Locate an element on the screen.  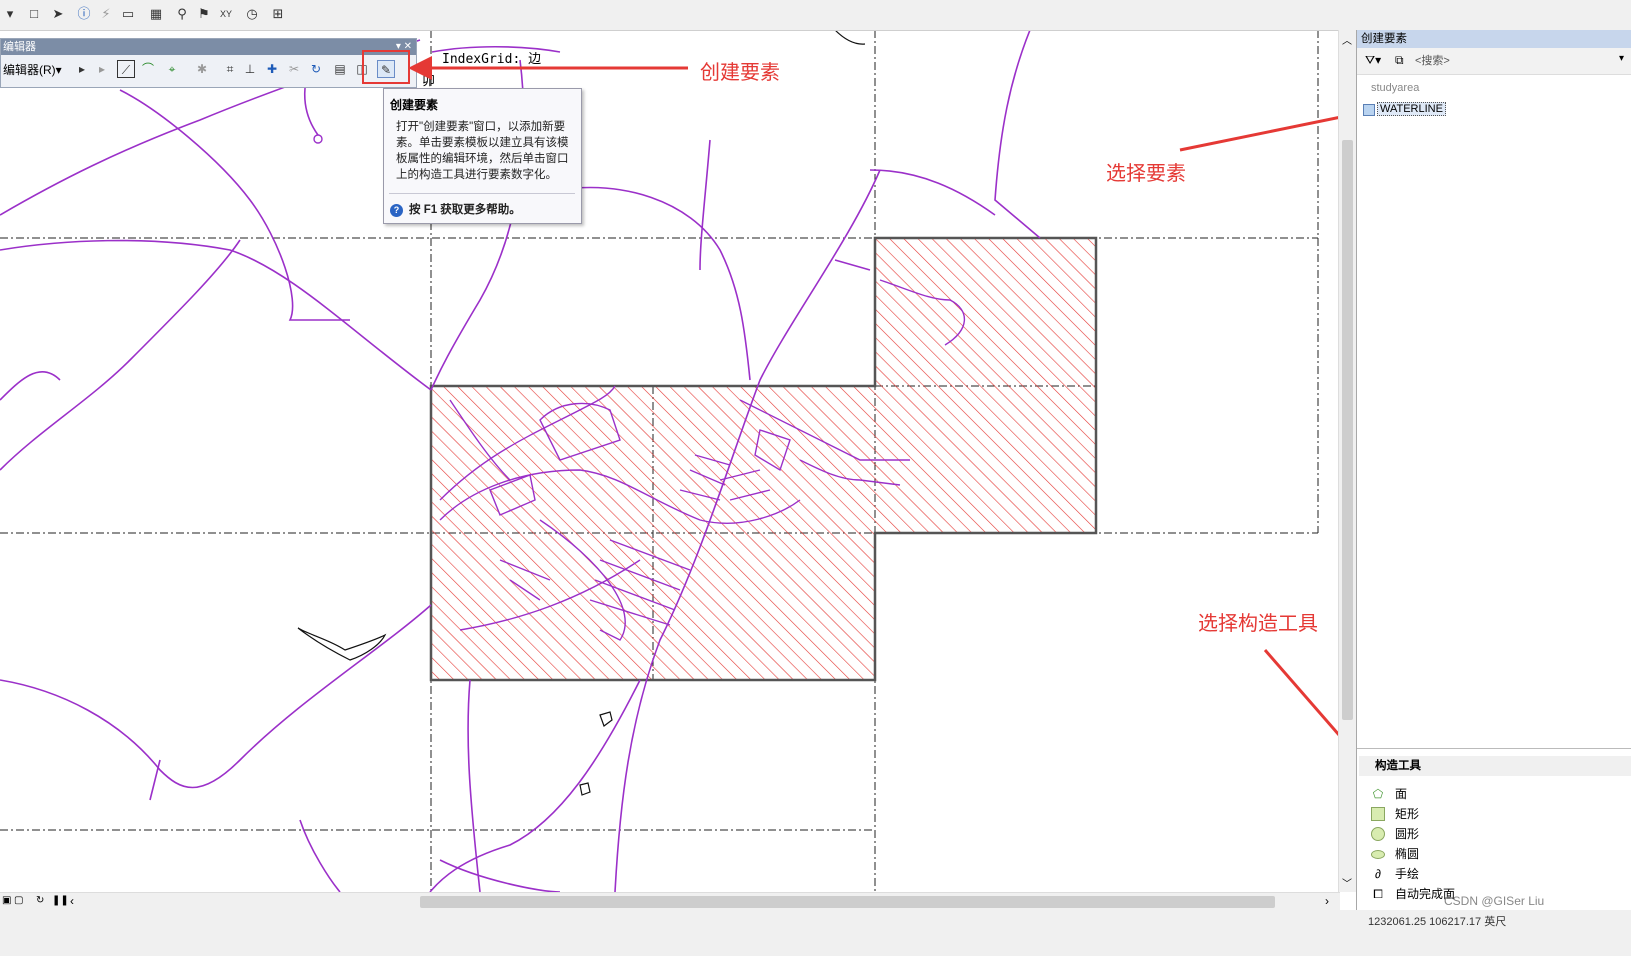
panel-title: 创建要素 is located at coordinates (1494, 39).